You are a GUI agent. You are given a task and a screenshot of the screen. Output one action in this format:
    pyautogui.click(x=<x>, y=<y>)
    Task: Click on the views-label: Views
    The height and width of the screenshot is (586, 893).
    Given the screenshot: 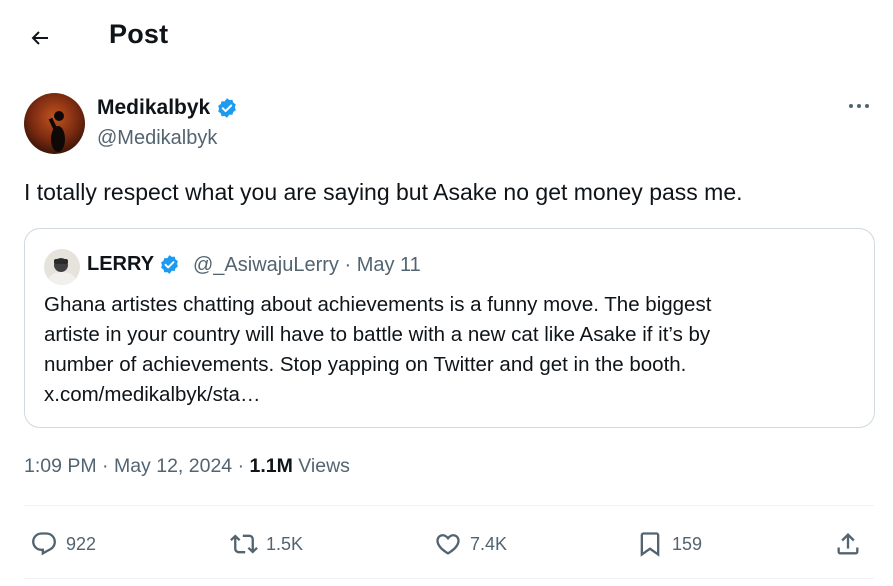 What is the action you would take?
    pyautogui.click(x=324, y=466)
    